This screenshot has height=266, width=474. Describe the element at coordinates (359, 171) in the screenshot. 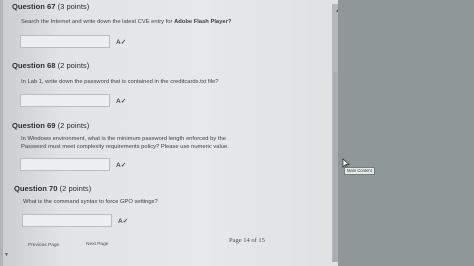

I see `tooltip: Main Content` at that location.